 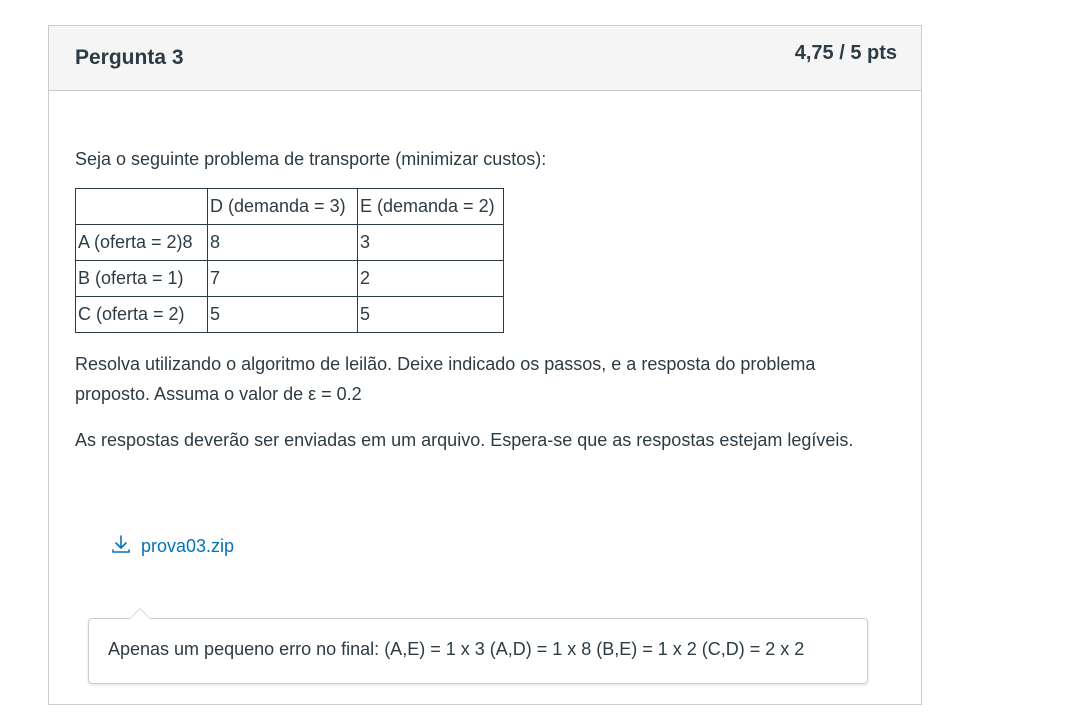 What do you see at coordinates (282, 206) in the screenshot?
I see `table-header-cell: D (demanda = 3)` at bounding box center [282, 206].